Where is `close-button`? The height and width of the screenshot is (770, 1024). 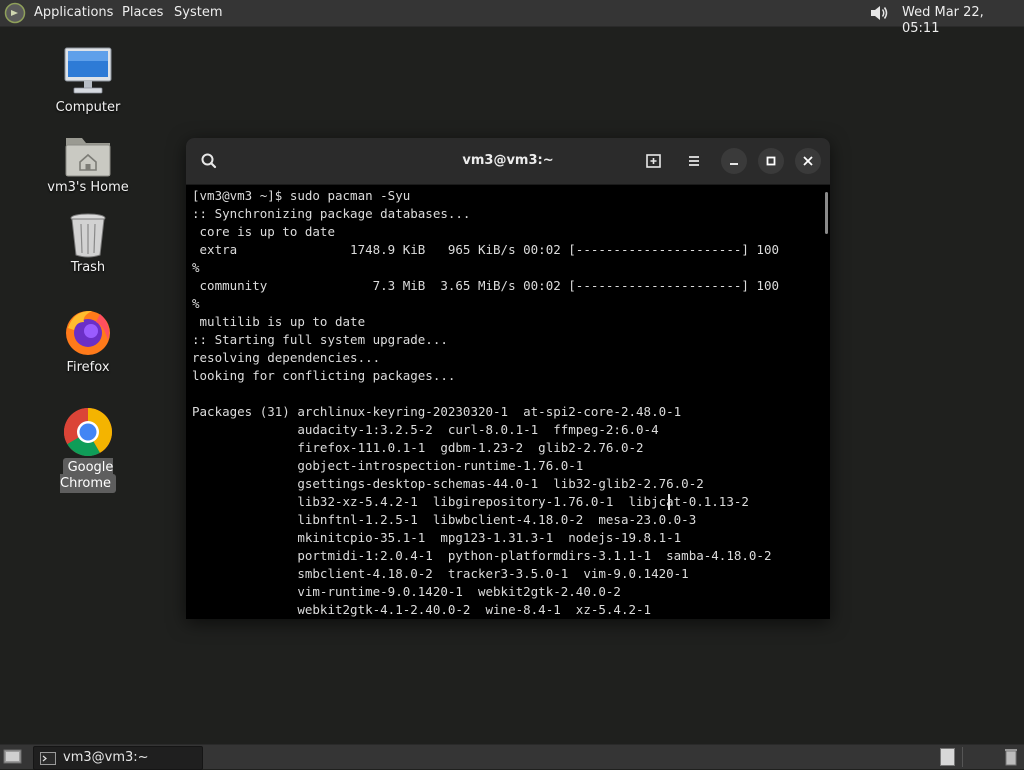
close-button is located at coordinates (808, 161).